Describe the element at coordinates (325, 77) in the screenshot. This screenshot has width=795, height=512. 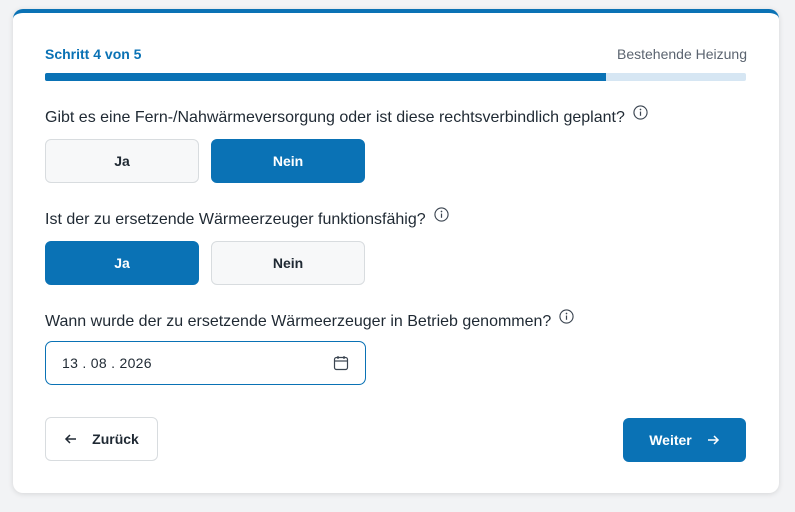
I see `progress-bar-fill` at that location.